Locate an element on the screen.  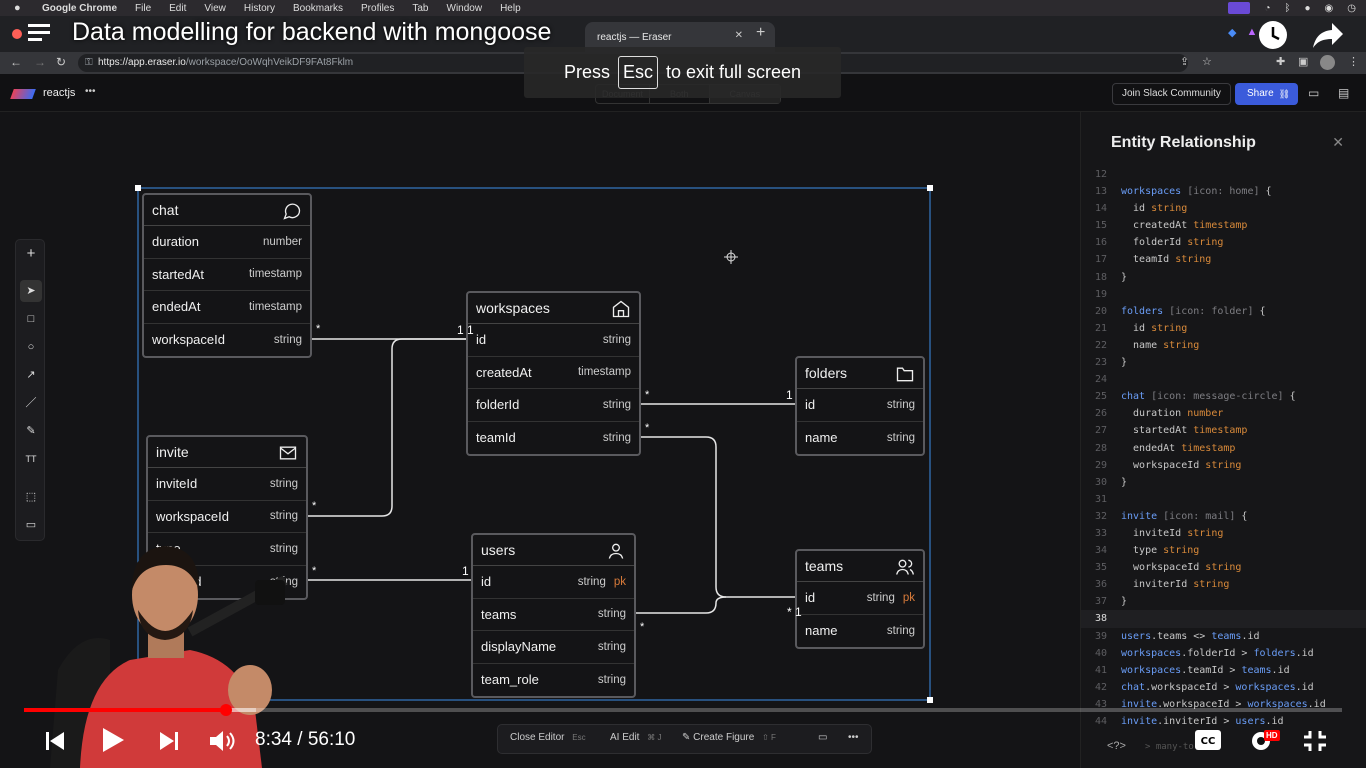
code-line: 21 id string is located at coordinates (1223, 328).